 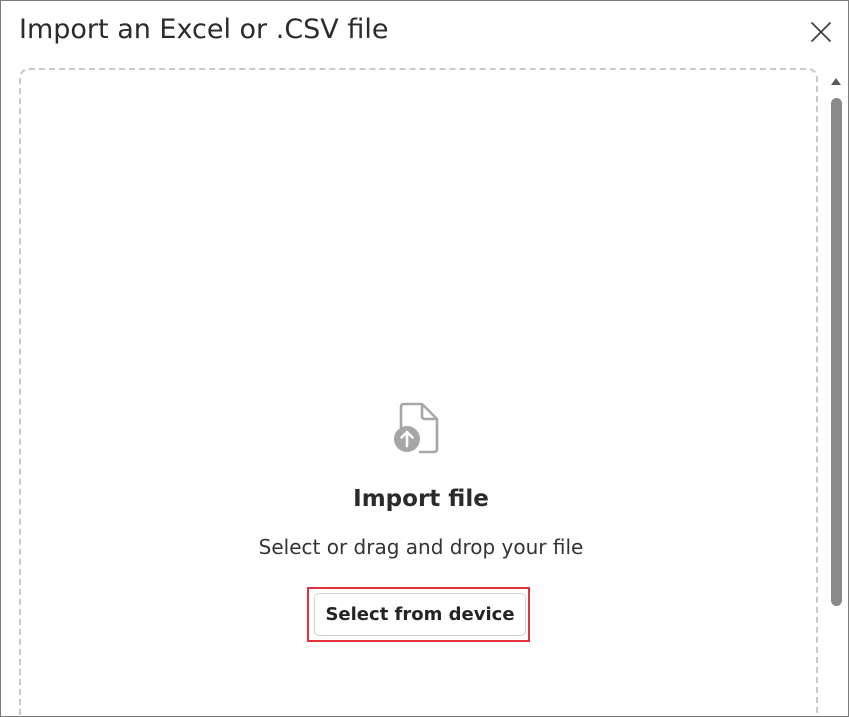 What do you see at coordinates (421, 499) in the screenshot?
I see `import-file-heading: Import file` at bounding box center [421, 499].